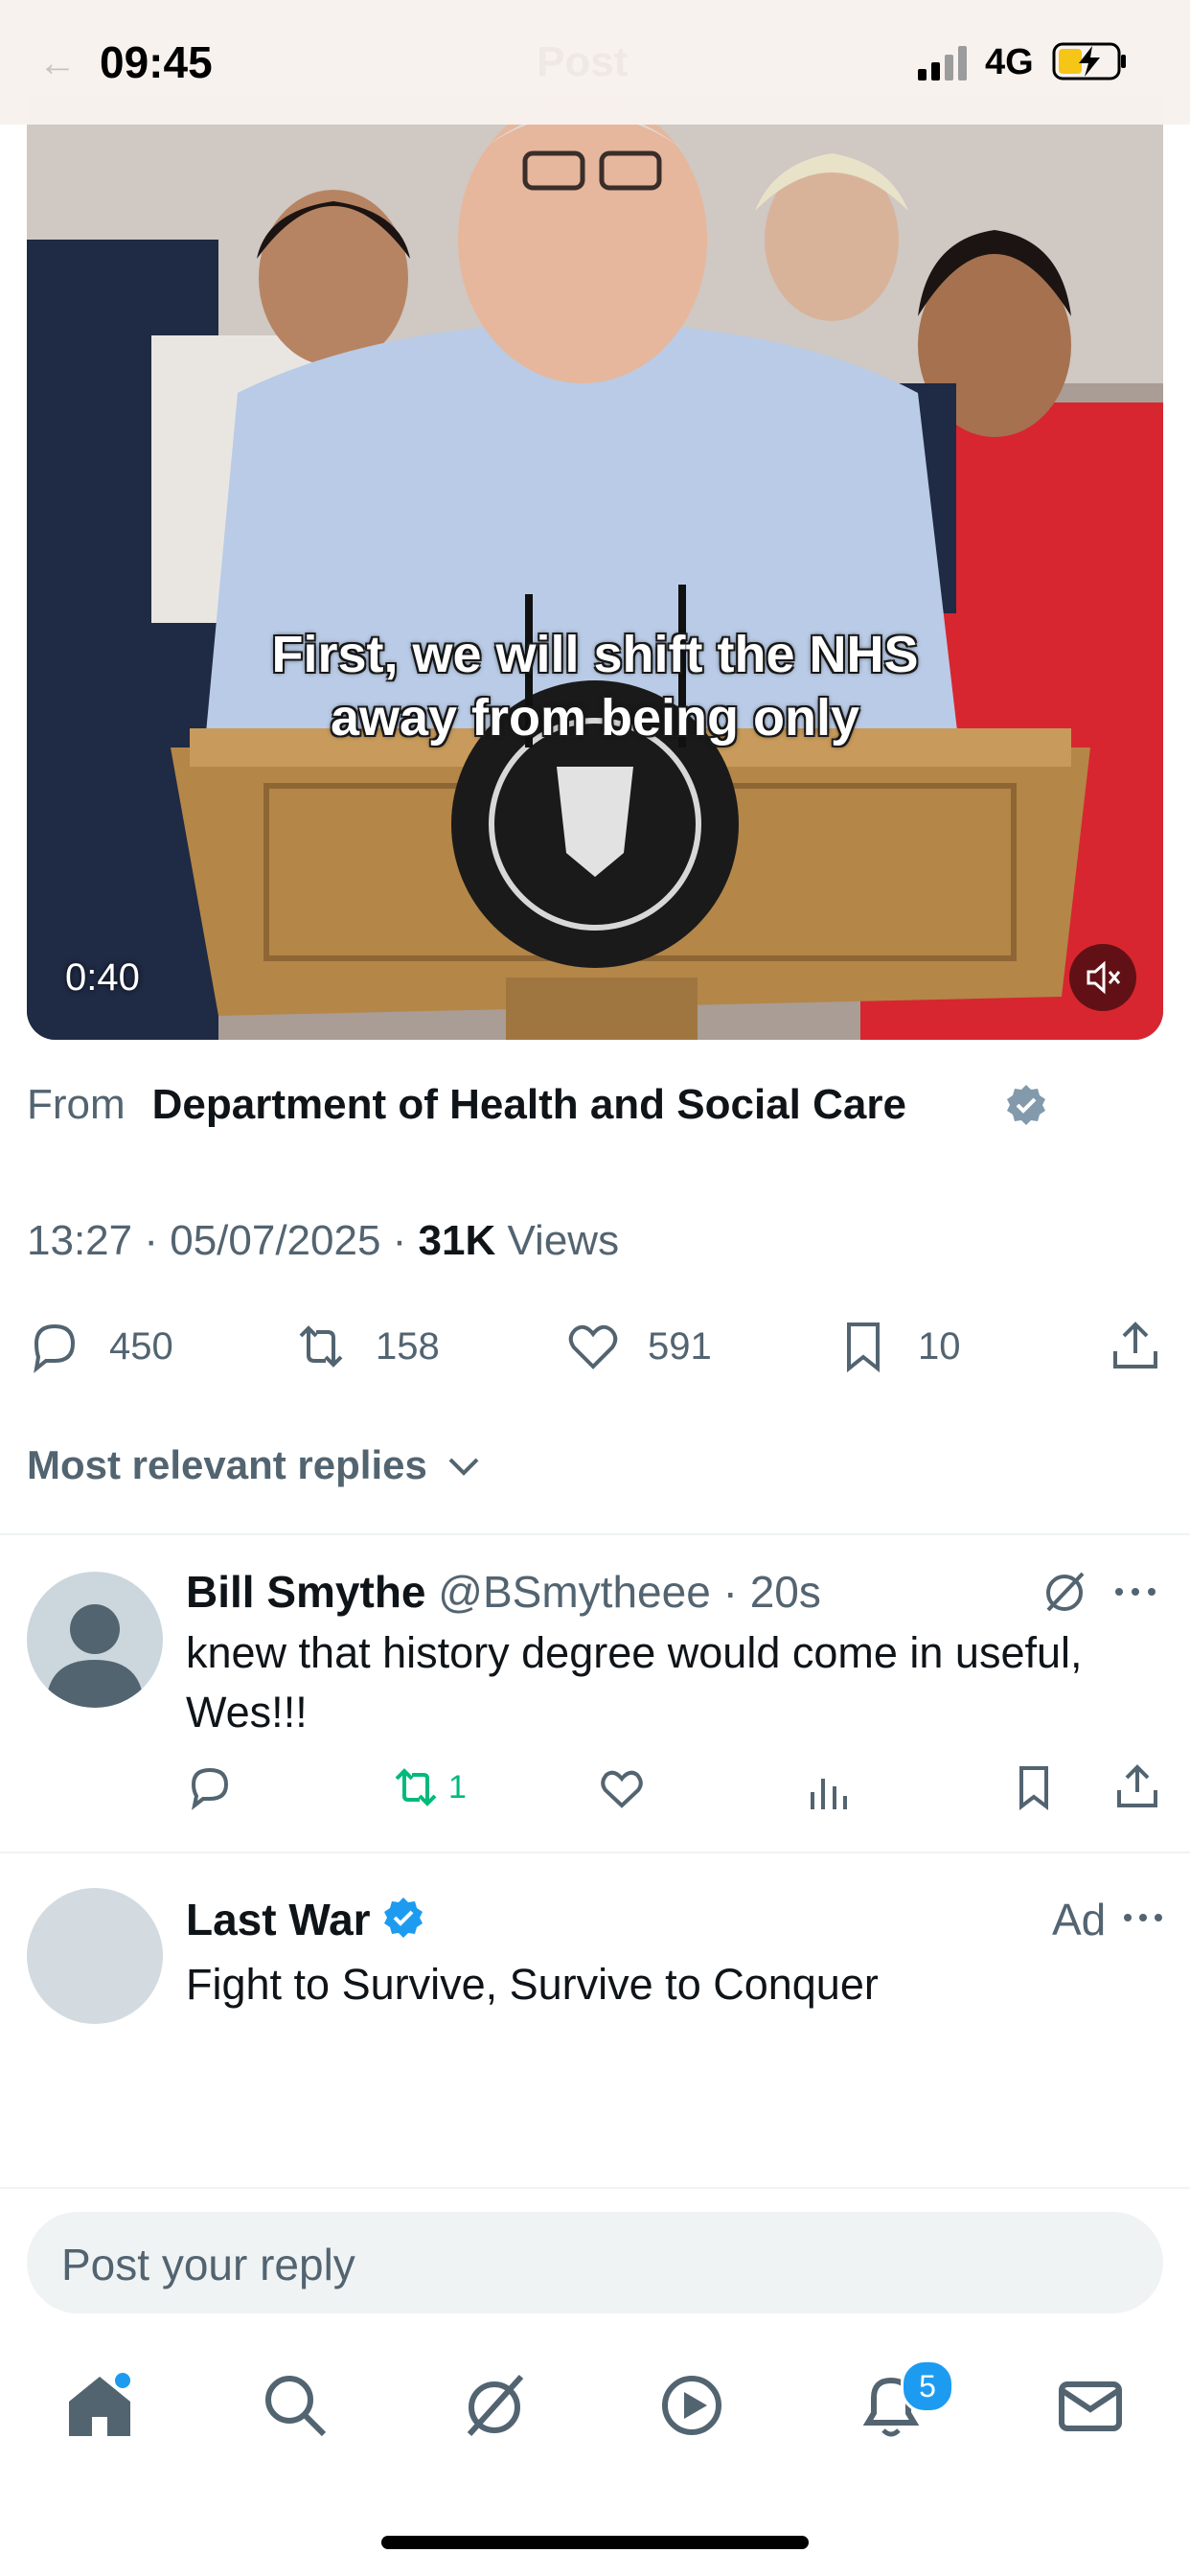 The image size is (1190, 2576). What do you see at coordinates (1010, 62) in the screenshot?
I see `network-type: 4G` at bounding box center [1010, 62].